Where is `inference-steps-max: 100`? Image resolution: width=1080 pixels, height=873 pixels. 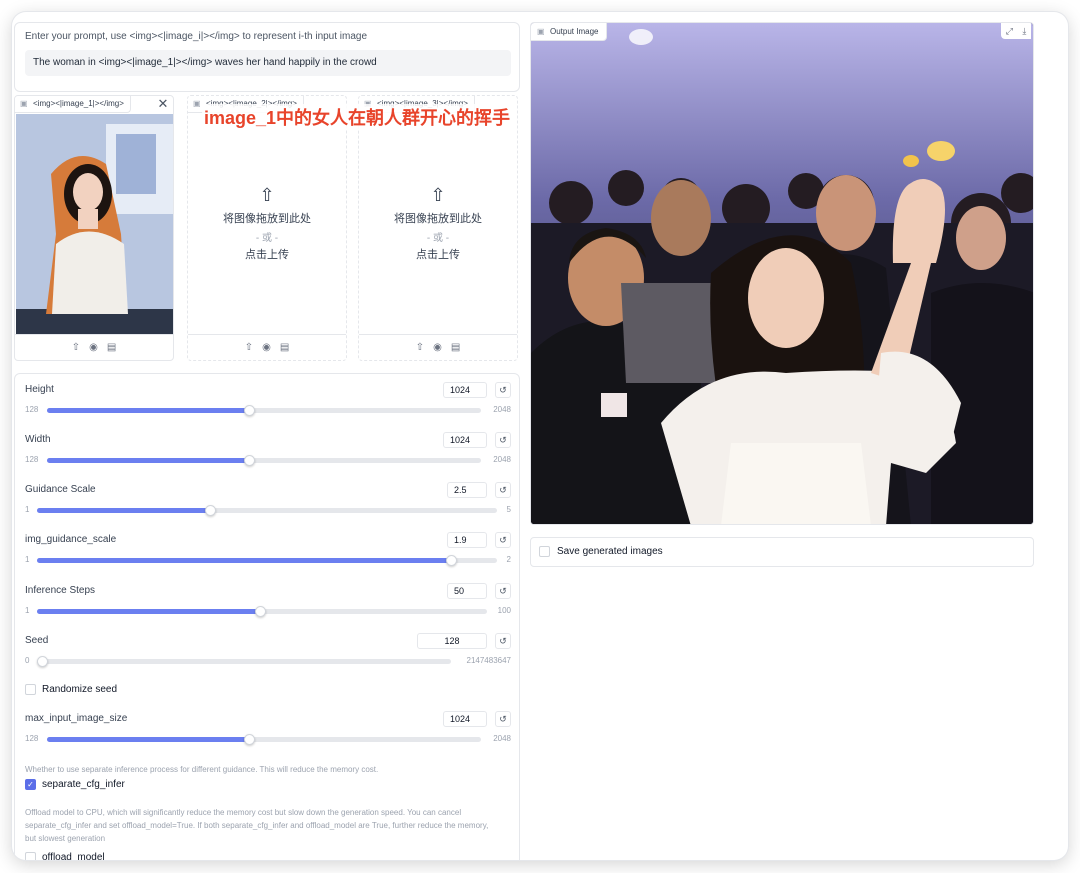 inference-steps-max: 100 is located at coordinates (504, 610).